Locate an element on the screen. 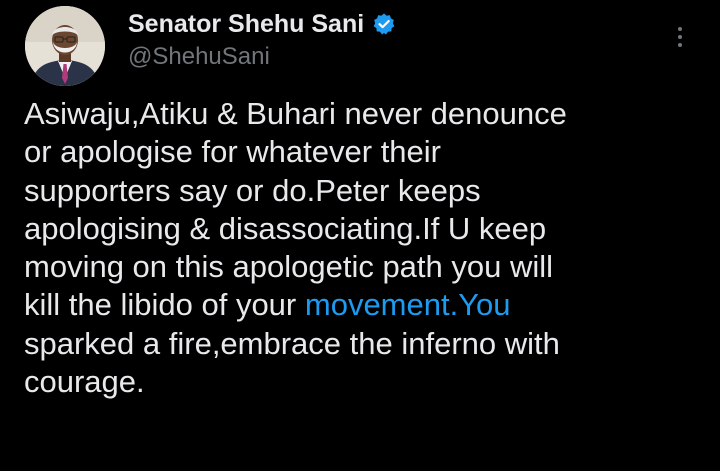  tweet-line-with-link: kill the libido of your movement.You is located at coordinates (364, 305).